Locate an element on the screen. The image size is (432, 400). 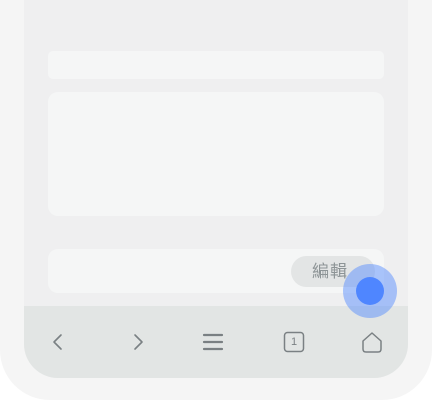
content-bar-placeholder is located at coordinates (216, 65).